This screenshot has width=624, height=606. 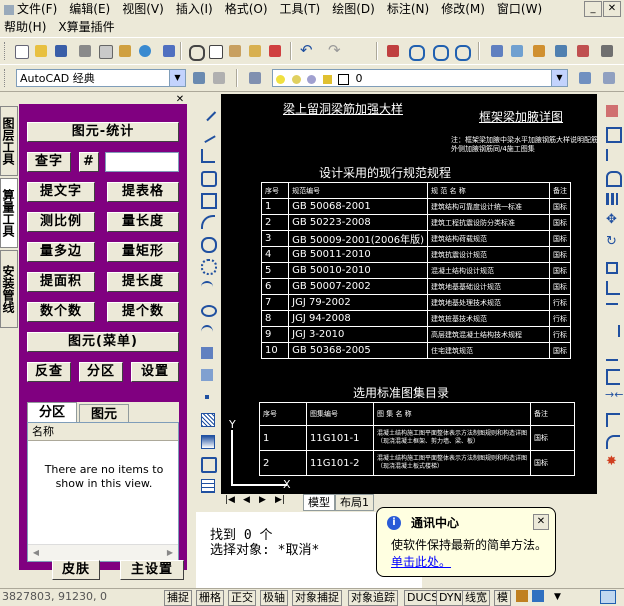 I want to click on status-menu-icon: ▼, so click(x=557, y=597).